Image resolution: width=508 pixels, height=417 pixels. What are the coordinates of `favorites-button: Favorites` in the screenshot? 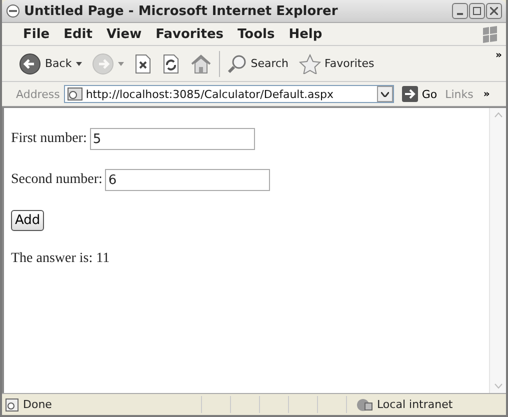 It's located at (337, 64).